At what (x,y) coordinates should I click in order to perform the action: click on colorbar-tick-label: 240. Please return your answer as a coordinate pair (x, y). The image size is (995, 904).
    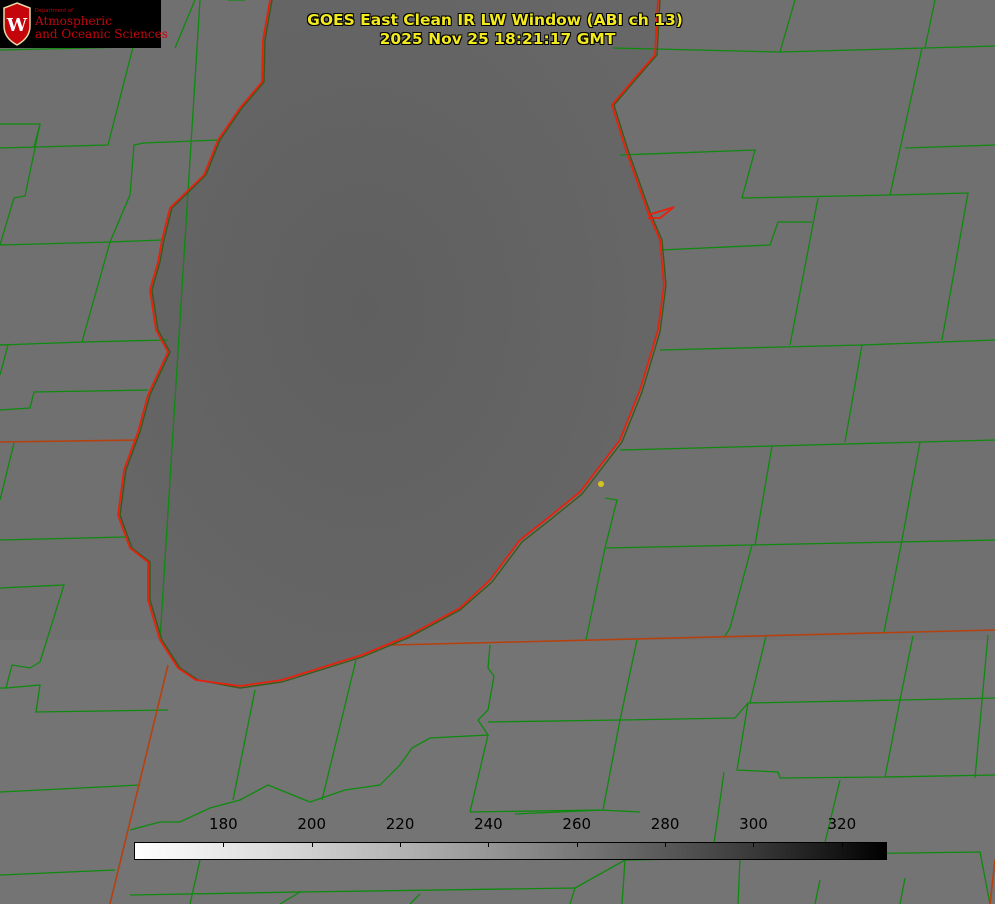
    Looking at the image, I should click on (488, 824).